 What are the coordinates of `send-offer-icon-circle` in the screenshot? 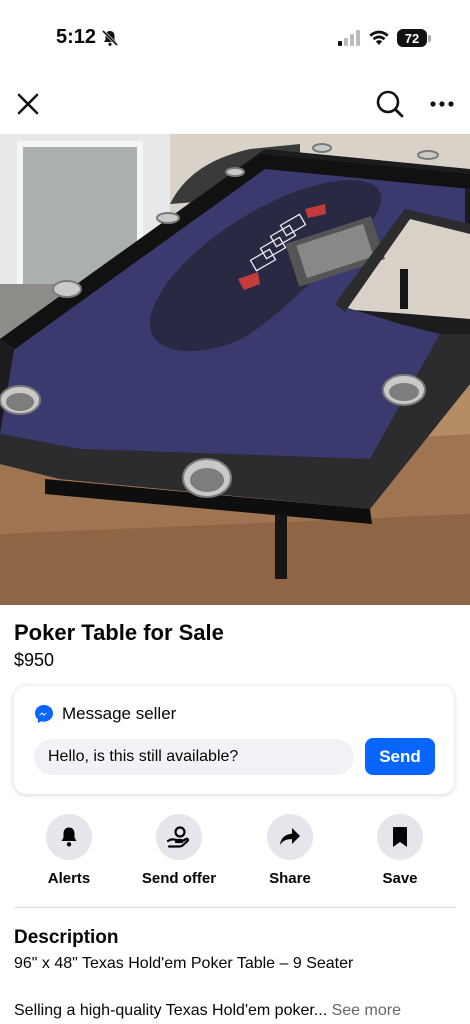 It's located at (179, 837).